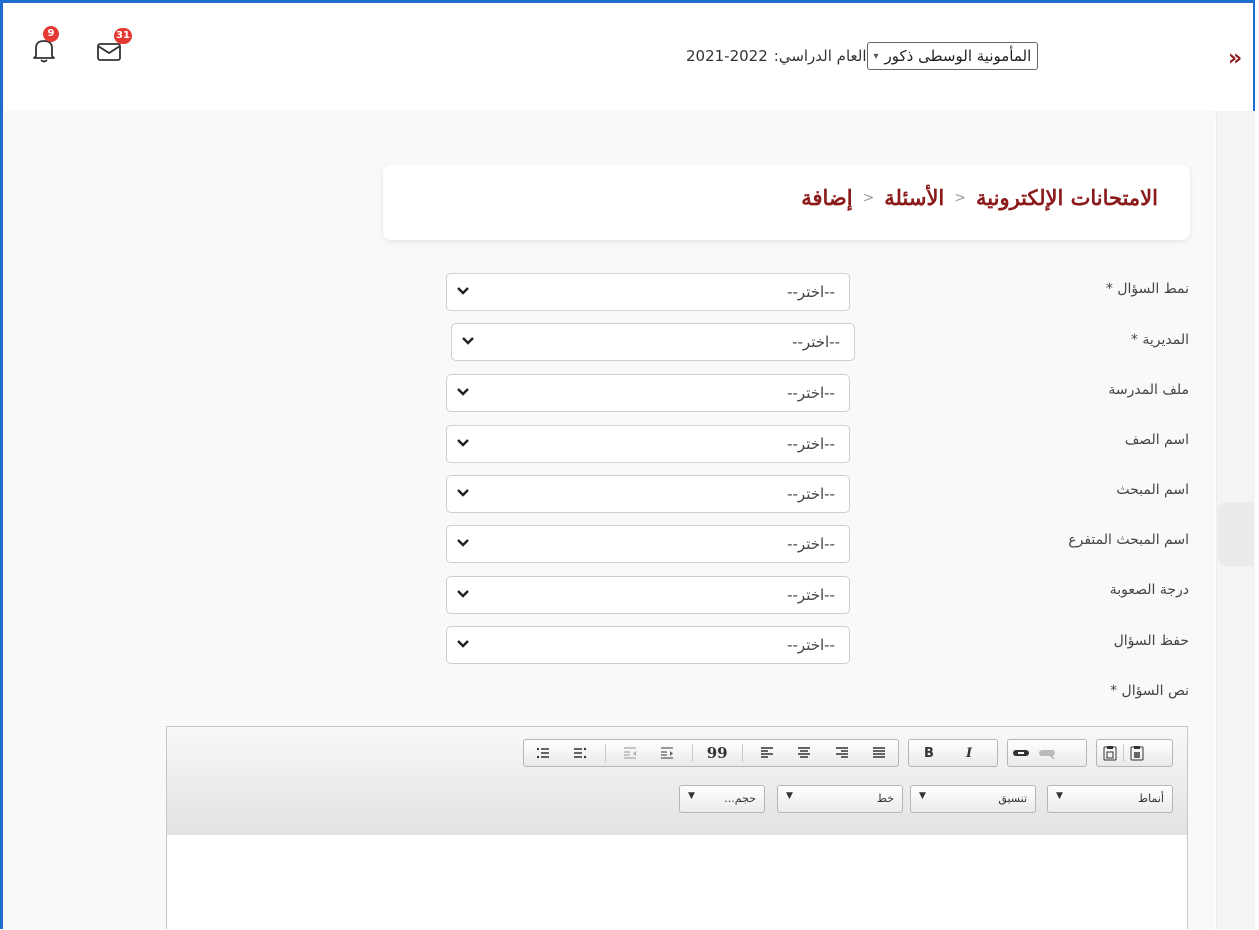 The image size is (1259, 930). What do you see at coordinates (1159, 340) in the screenshot?
I see `label-directorate: المديرية *` at bounding box center [1159, 340].